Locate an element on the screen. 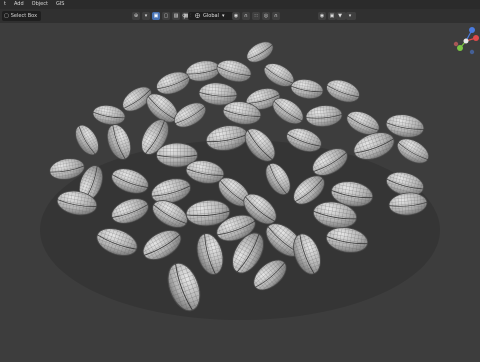 The height and width of the screenshot is (362, 480). snap-target-icon: ∷ is located at coordinates (256, 16).